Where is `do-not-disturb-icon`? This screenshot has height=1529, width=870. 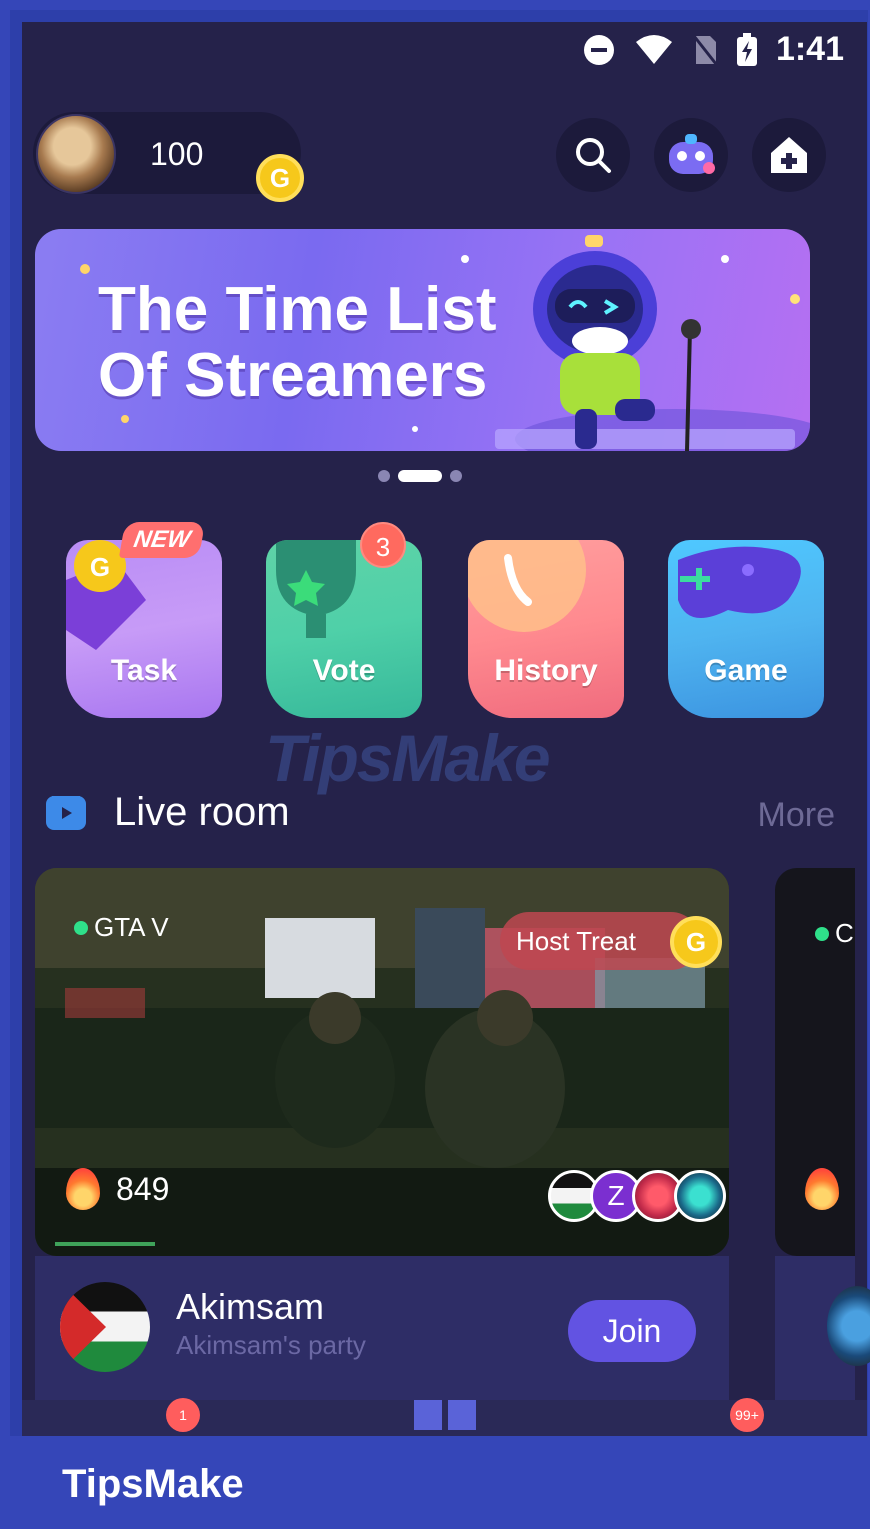
do-not-disturb-icon is located at coordinates (598, 49).